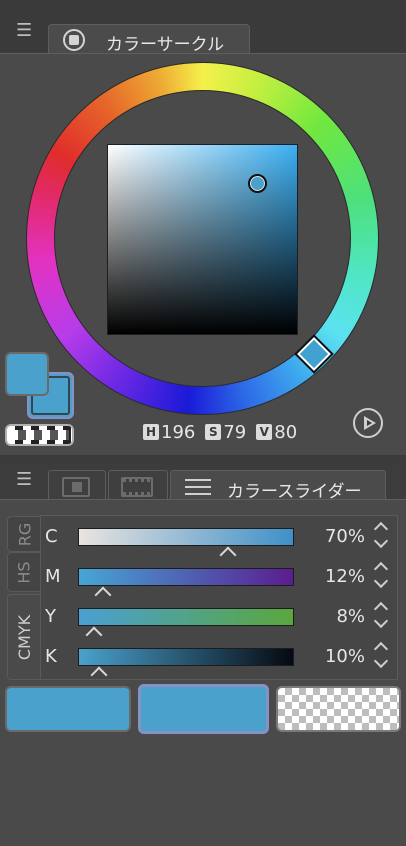 The width and height of the screenshot is (406, 846). I want to click on slider-marker-y, so click(95, 631).